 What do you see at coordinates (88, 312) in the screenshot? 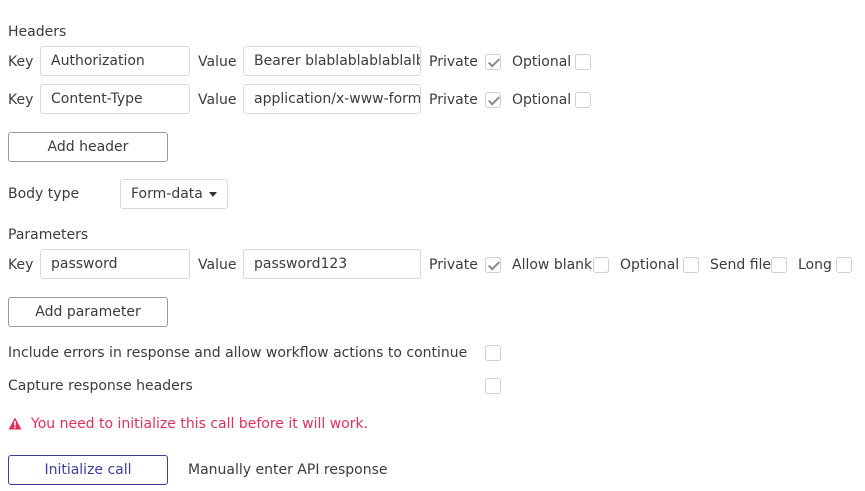
I see `add-parameter-button: Add parameter` at bounding box center [88, 312].